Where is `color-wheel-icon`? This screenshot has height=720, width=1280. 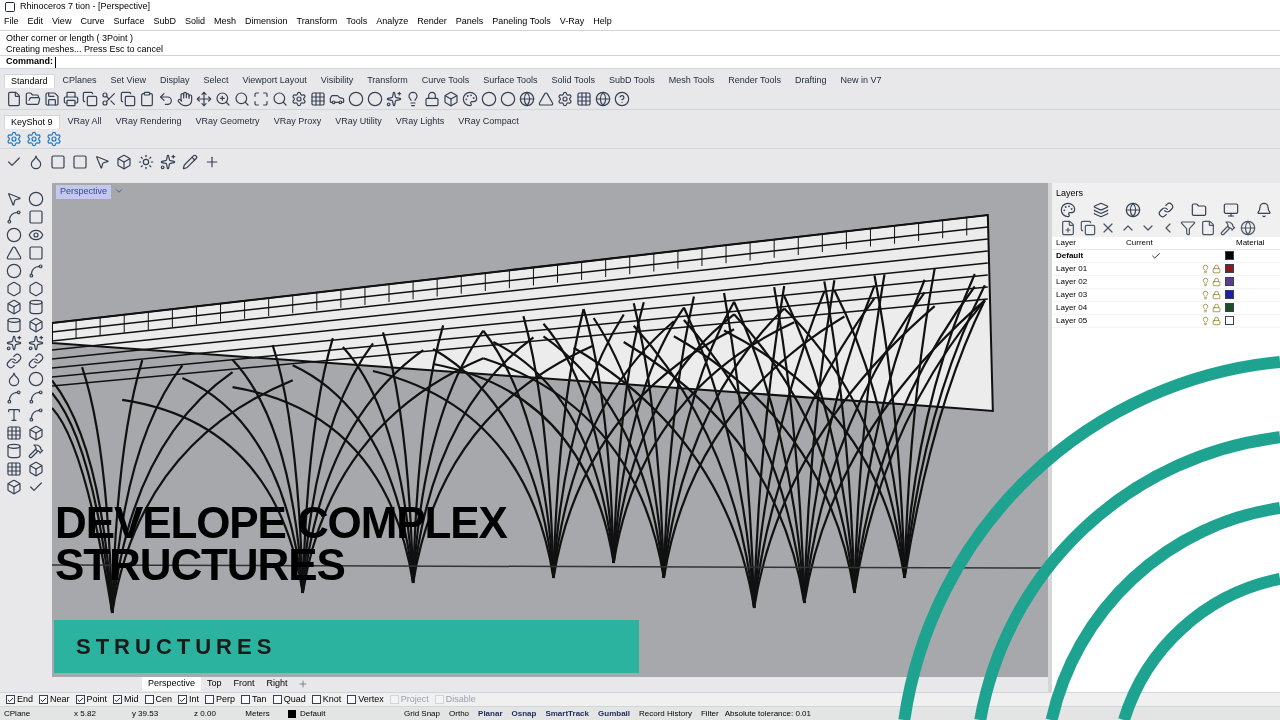 color-wheel-icon is located at coordinates (1068, 209).